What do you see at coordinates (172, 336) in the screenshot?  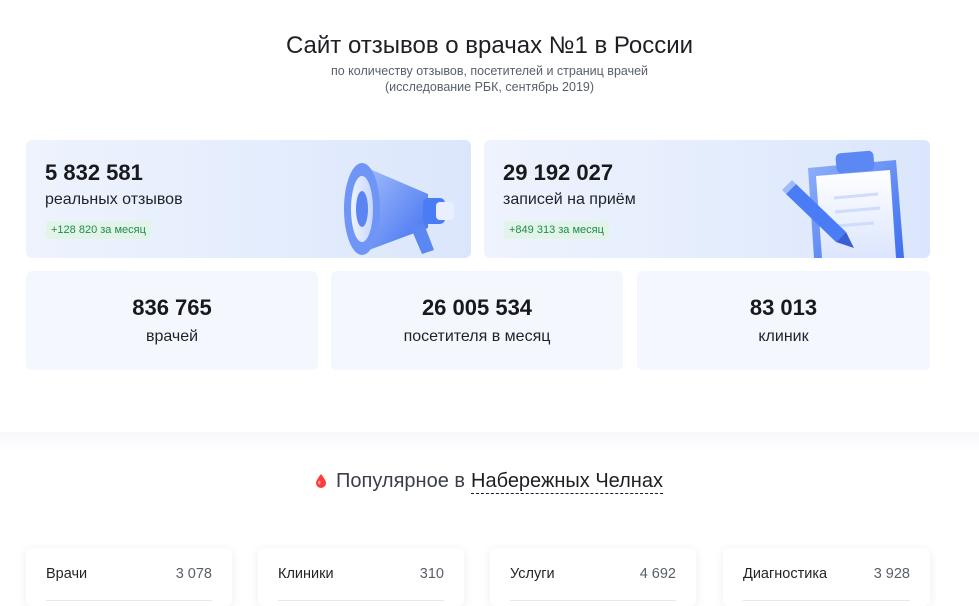 I see `stat-label: врачей` at bounding box center [172, 336].